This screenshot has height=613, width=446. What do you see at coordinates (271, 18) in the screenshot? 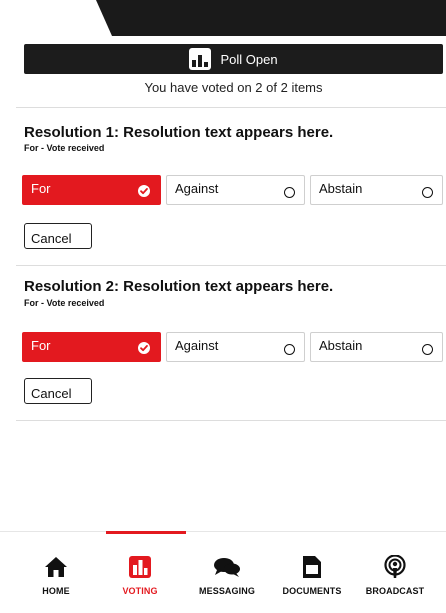
I see `header-dark-band` at bounding box center [271, 18].